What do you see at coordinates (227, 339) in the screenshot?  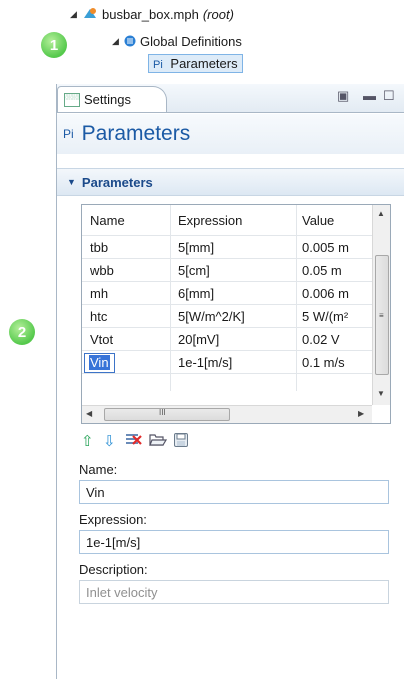 I see `table-row: Vtot 20[mV] 0.02 V` at bounding box center [227, 339].